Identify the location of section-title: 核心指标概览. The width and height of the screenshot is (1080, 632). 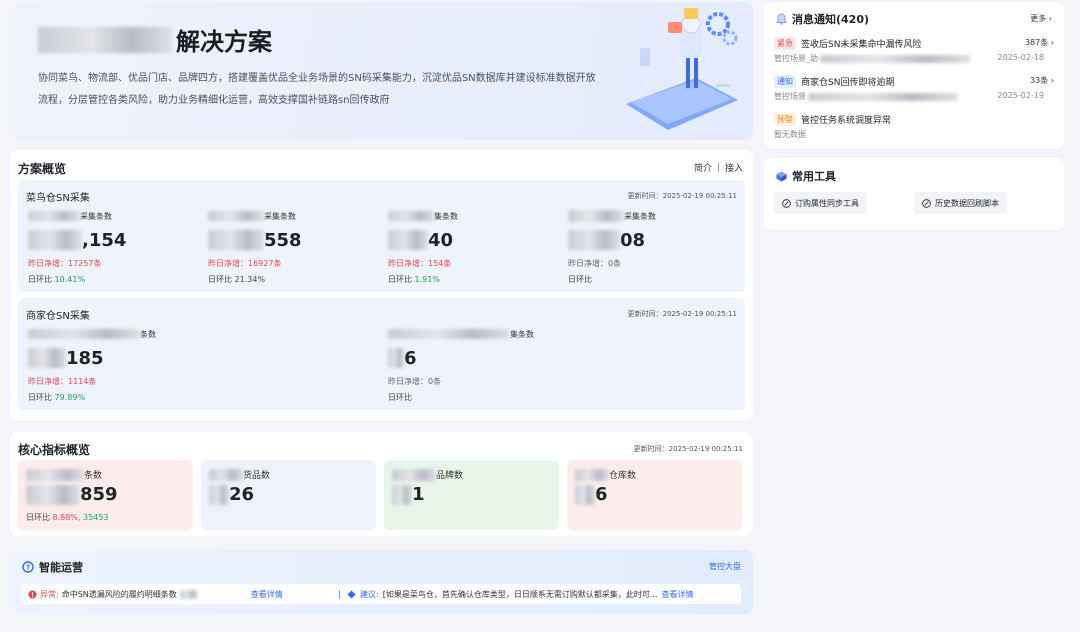
(54, 450).